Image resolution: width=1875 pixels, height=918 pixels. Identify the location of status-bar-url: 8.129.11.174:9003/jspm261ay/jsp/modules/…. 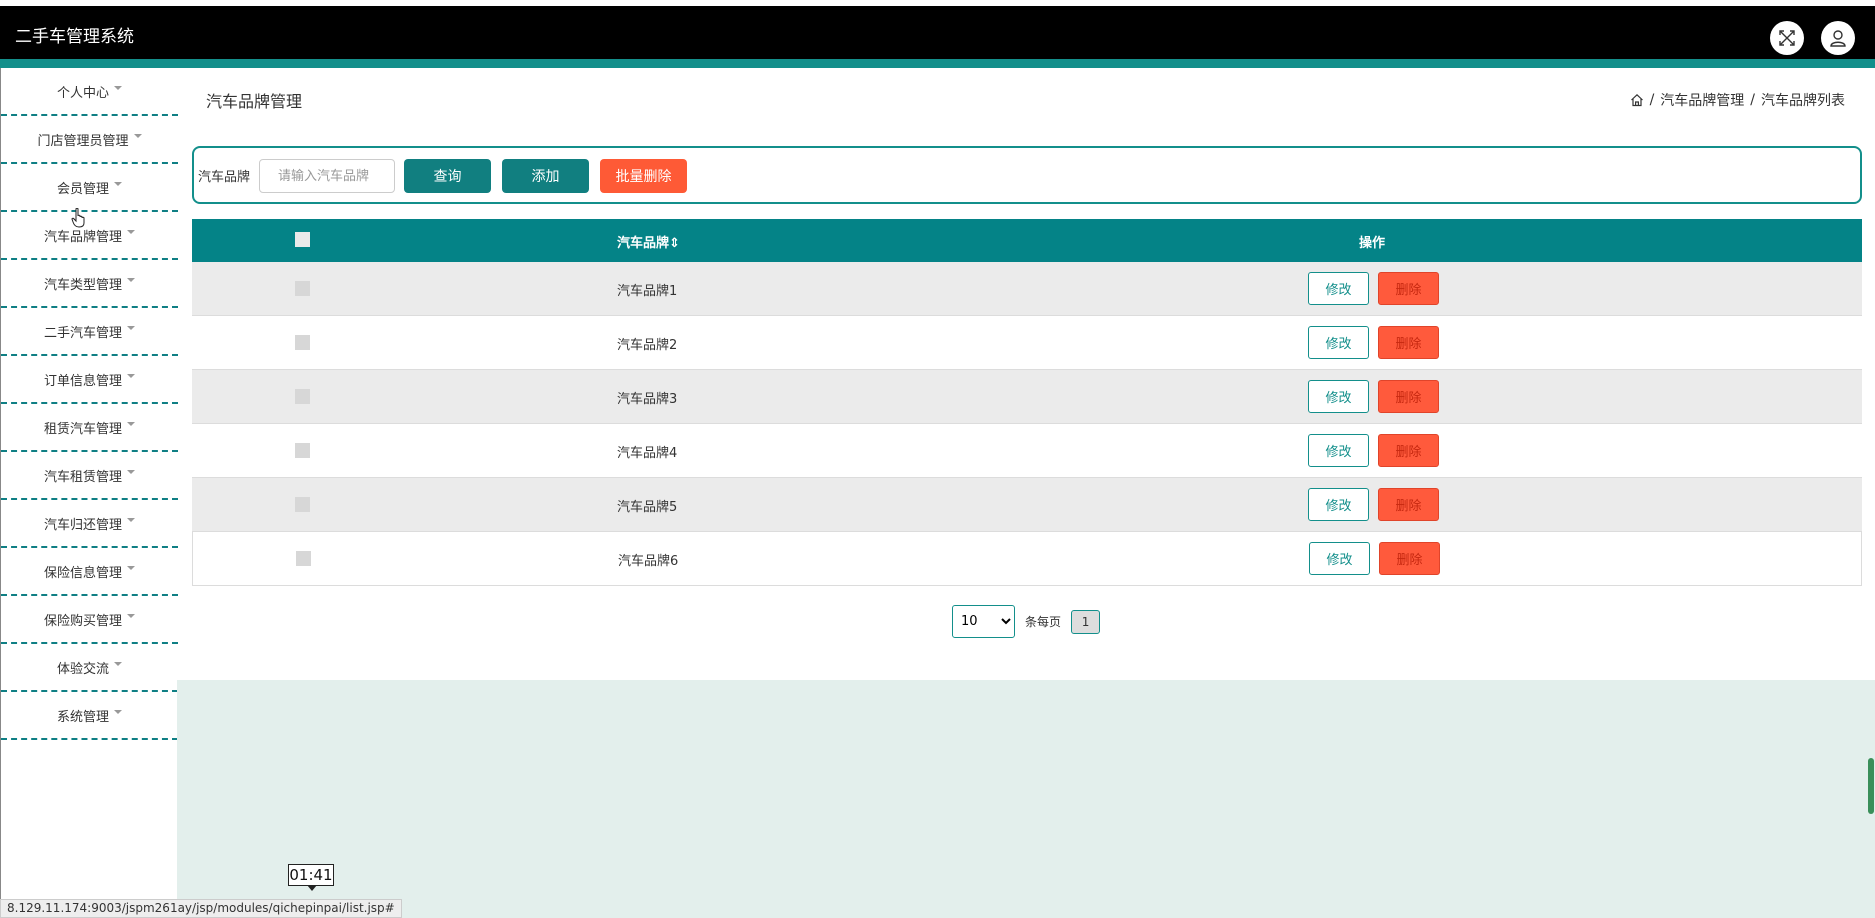
(201, 908).